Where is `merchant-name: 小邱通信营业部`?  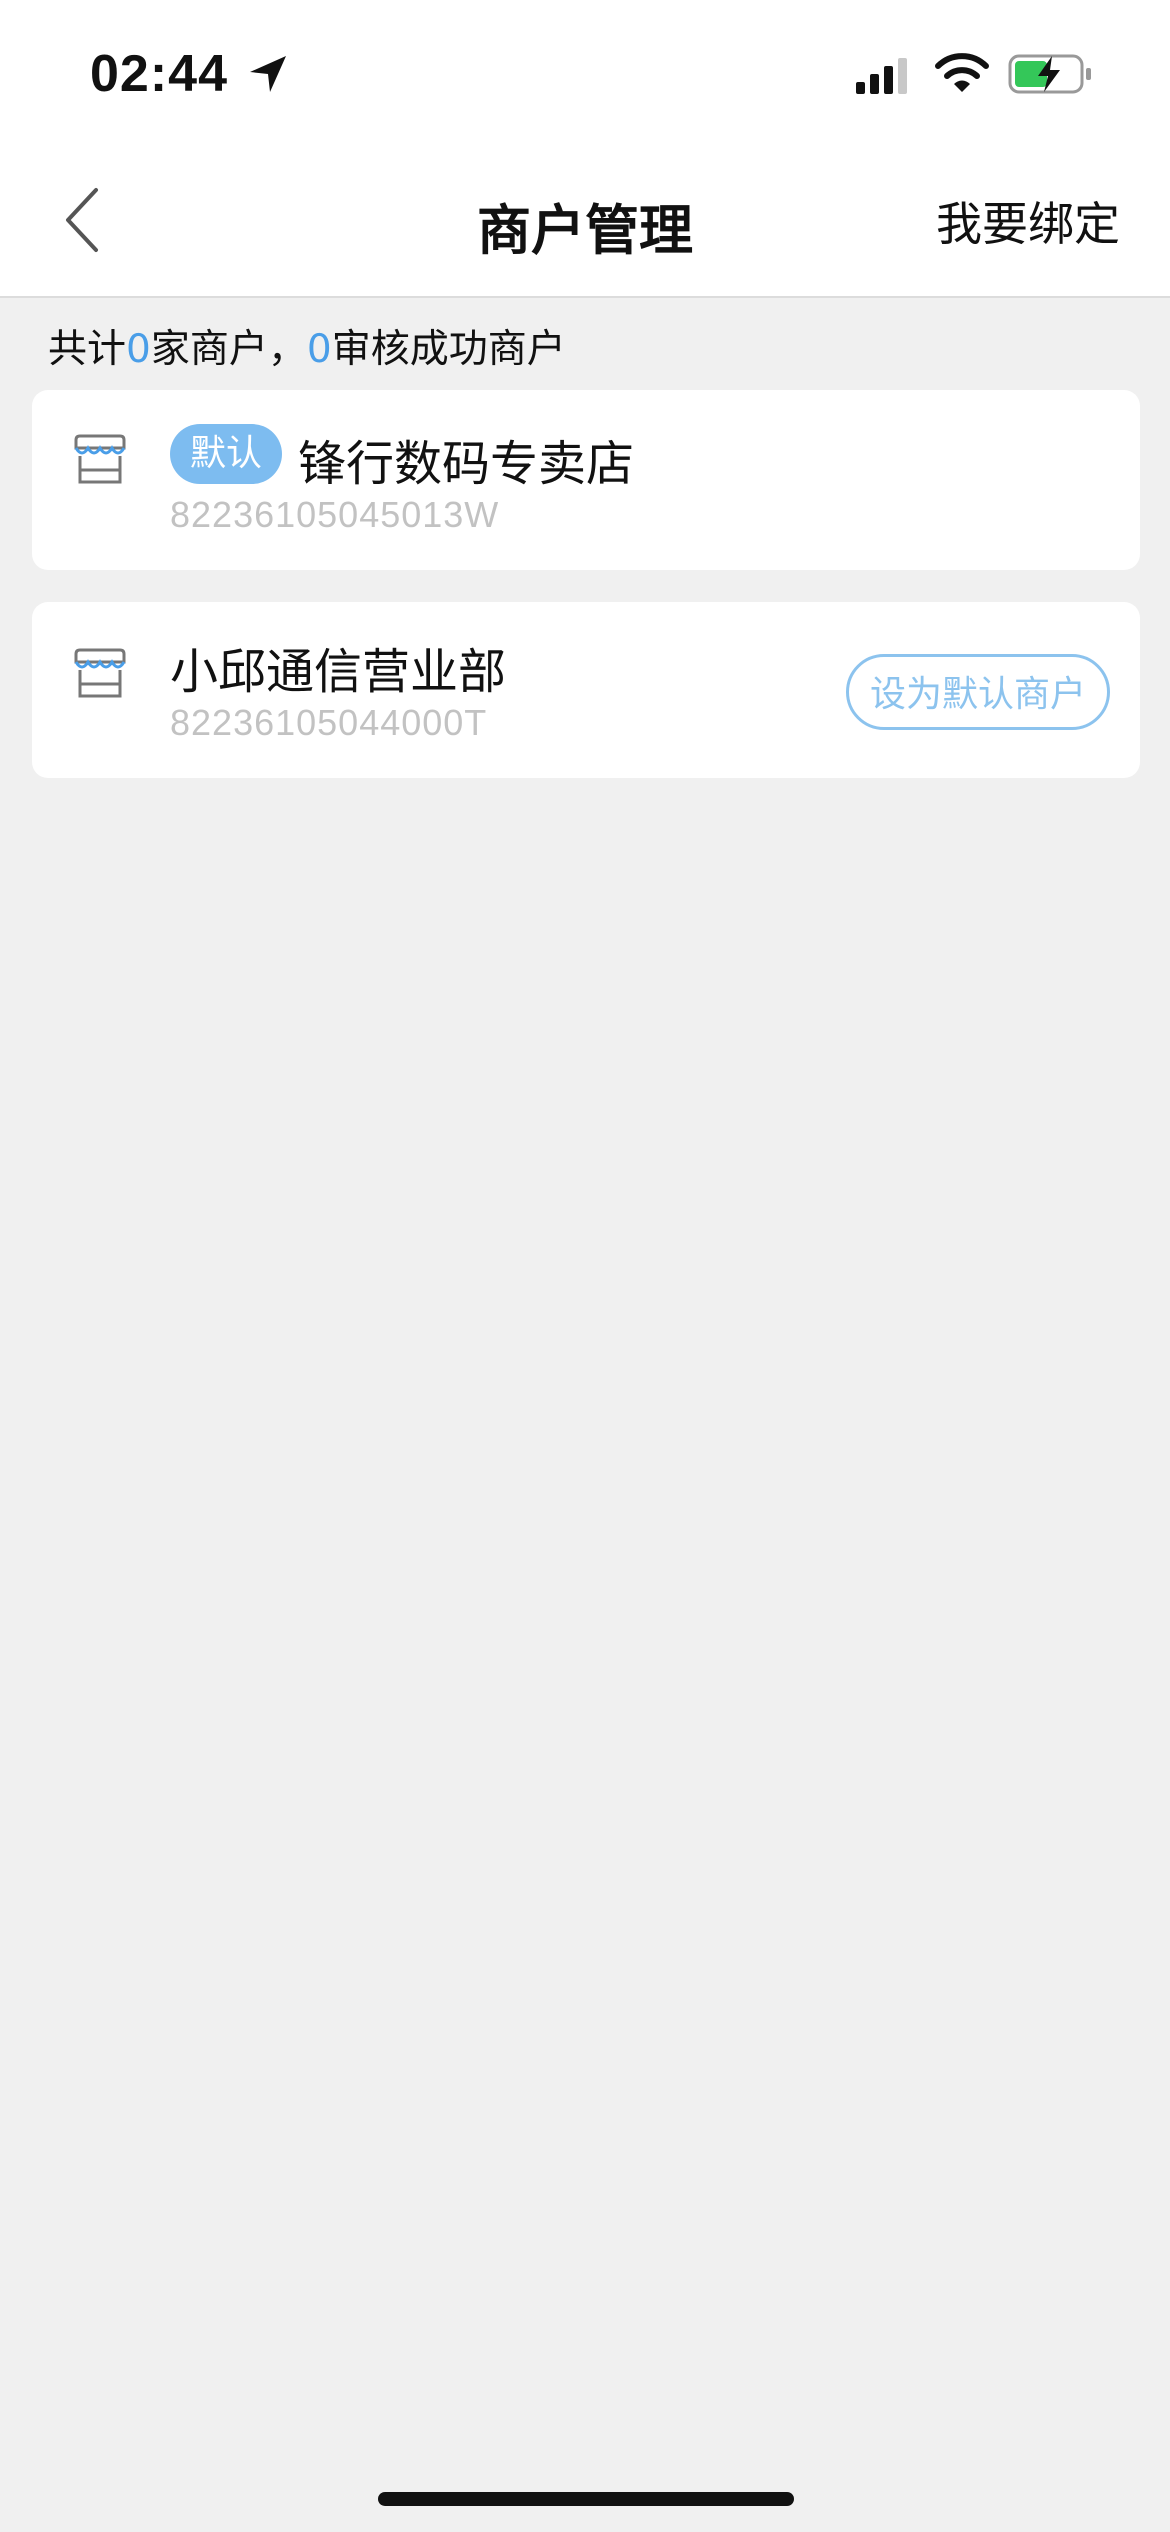
merchant-name: 小邱通信营业部 is located at coordinates (338, 672).